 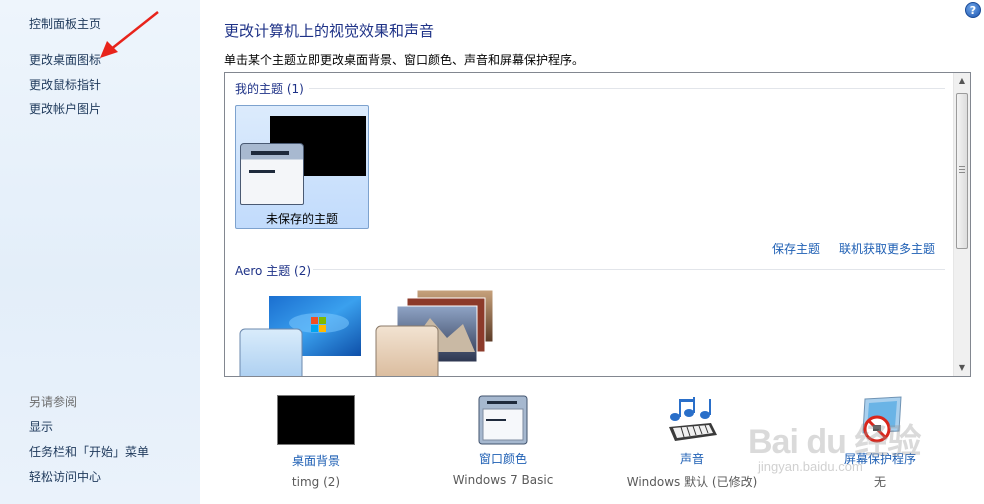 What do you see at coordinates (316, 482) in the screenshot?
I see `desktop-background-value: timg (2)` at bounding box center [316, 482].